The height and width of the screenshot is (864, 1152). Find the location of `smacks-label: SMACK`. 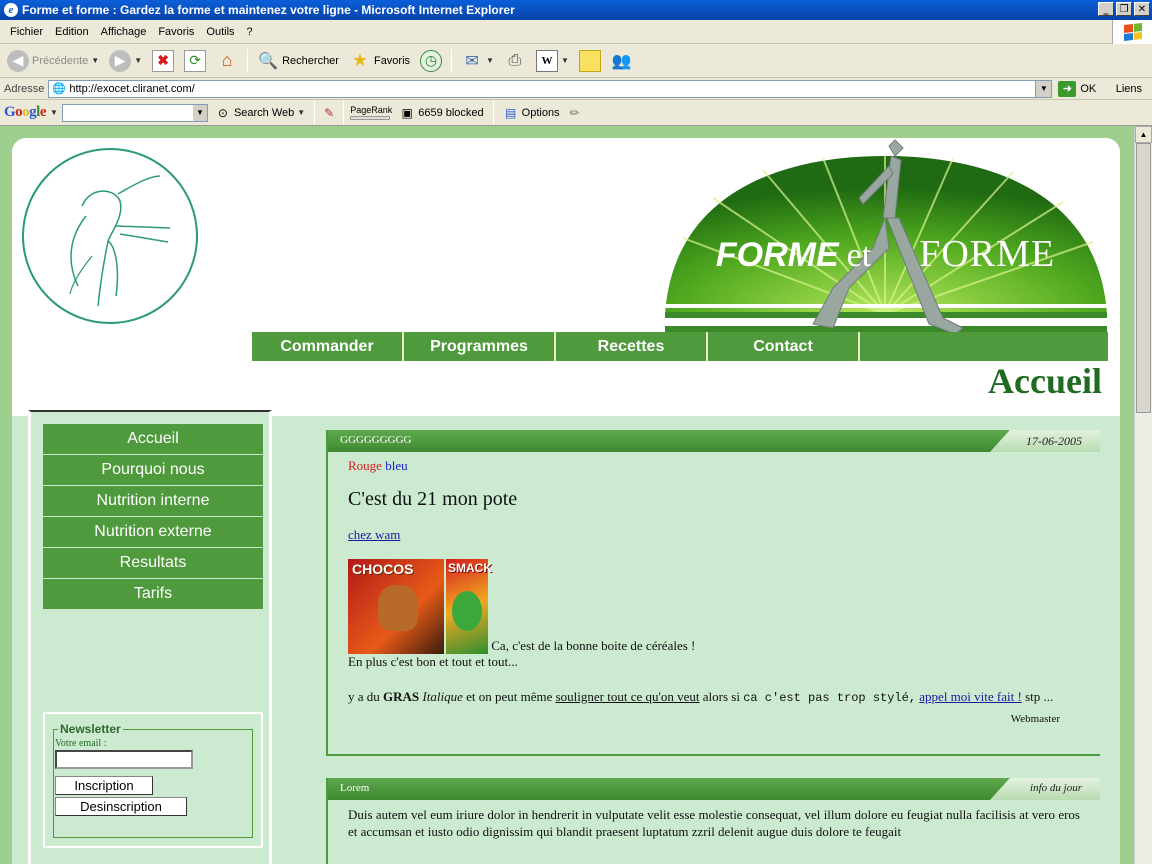

smacks-label: SMACK is located at coordinates (470, 568).